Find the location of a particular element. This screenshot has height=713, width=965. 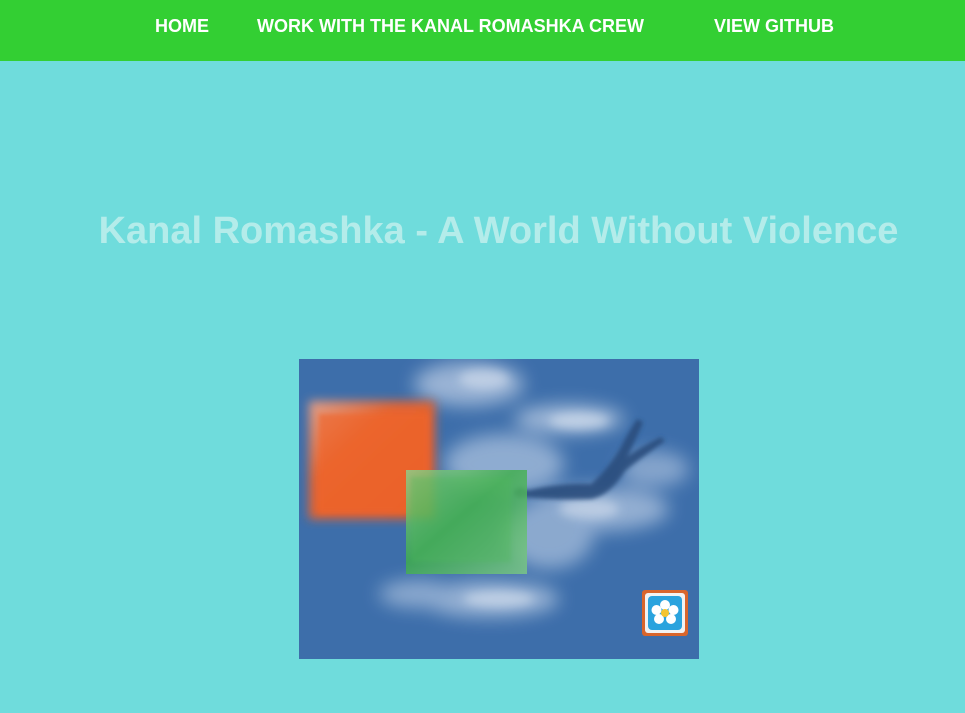

nav-link-work-with-crew: WORK WITH THE KANAL ROMASHKA CREW is located at coordinates (450, 26).